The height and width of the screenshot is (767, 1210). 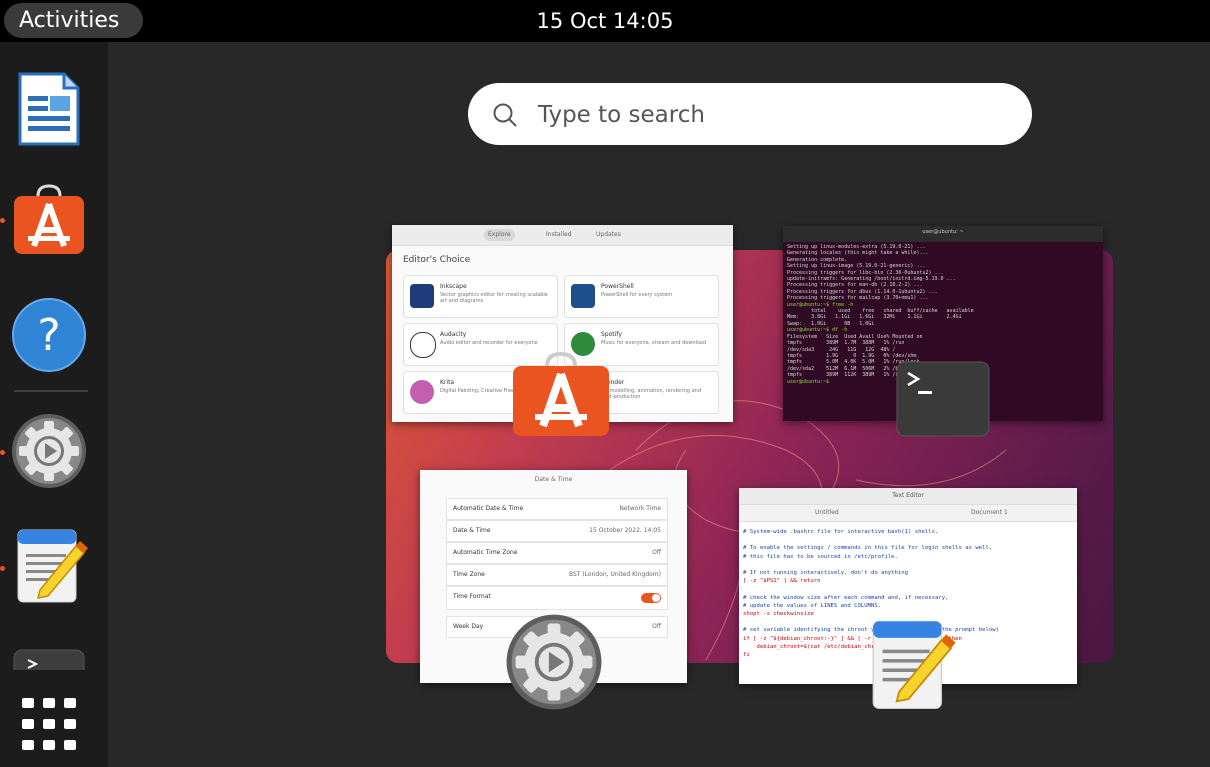 I want to click on row-value: Network Time, so click(x=640, y=508).